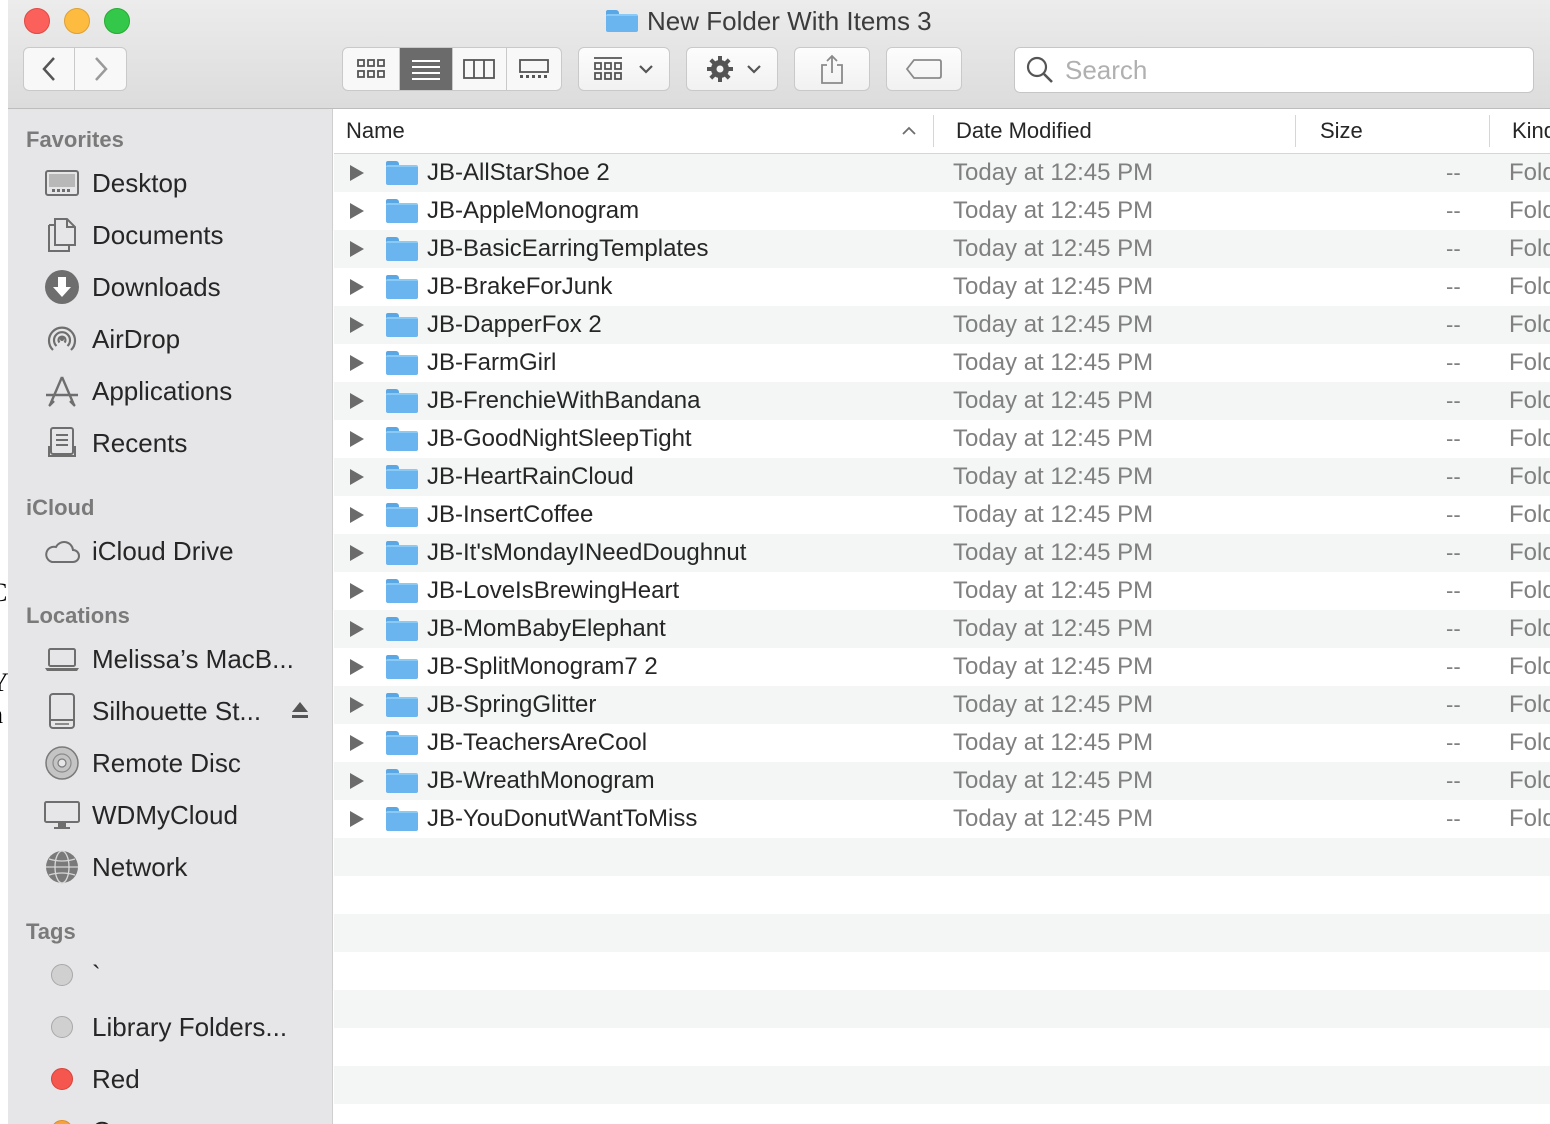 Image resolution: width=1550 pixels, height=1124 pixels. Describe the element at coordinates (426, 69) in the screenshot. I see `list-view-button` at that location.